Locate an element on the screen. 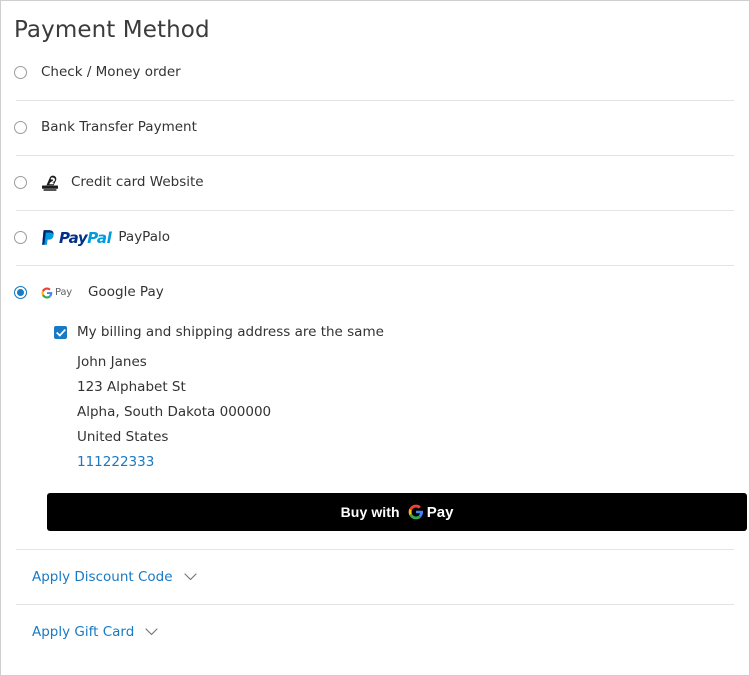  credit-card-imprinter-icon is located at coordinates (52, 183).